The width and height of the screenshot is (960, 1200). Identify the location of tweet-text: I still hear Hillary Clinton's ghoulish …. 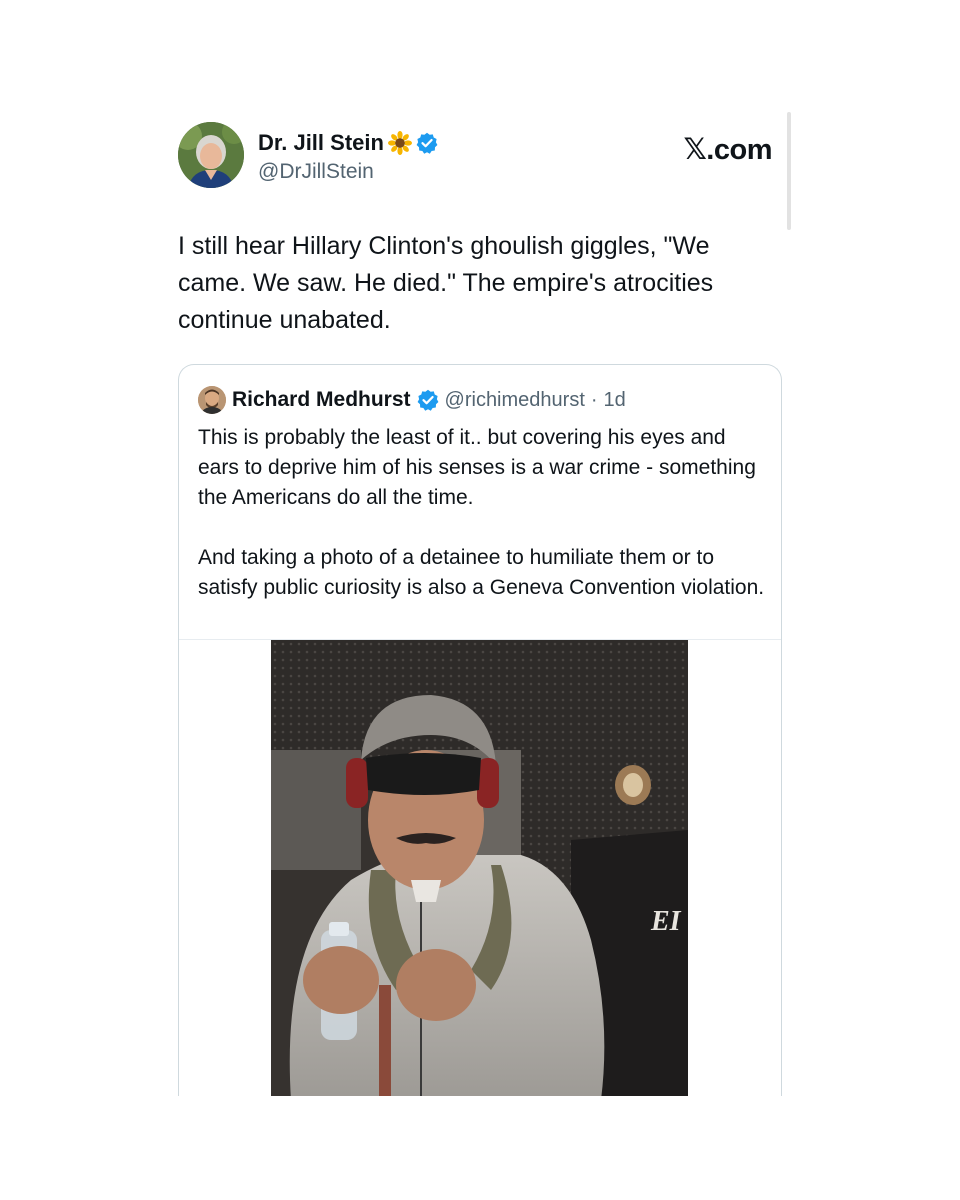
(449, 283).